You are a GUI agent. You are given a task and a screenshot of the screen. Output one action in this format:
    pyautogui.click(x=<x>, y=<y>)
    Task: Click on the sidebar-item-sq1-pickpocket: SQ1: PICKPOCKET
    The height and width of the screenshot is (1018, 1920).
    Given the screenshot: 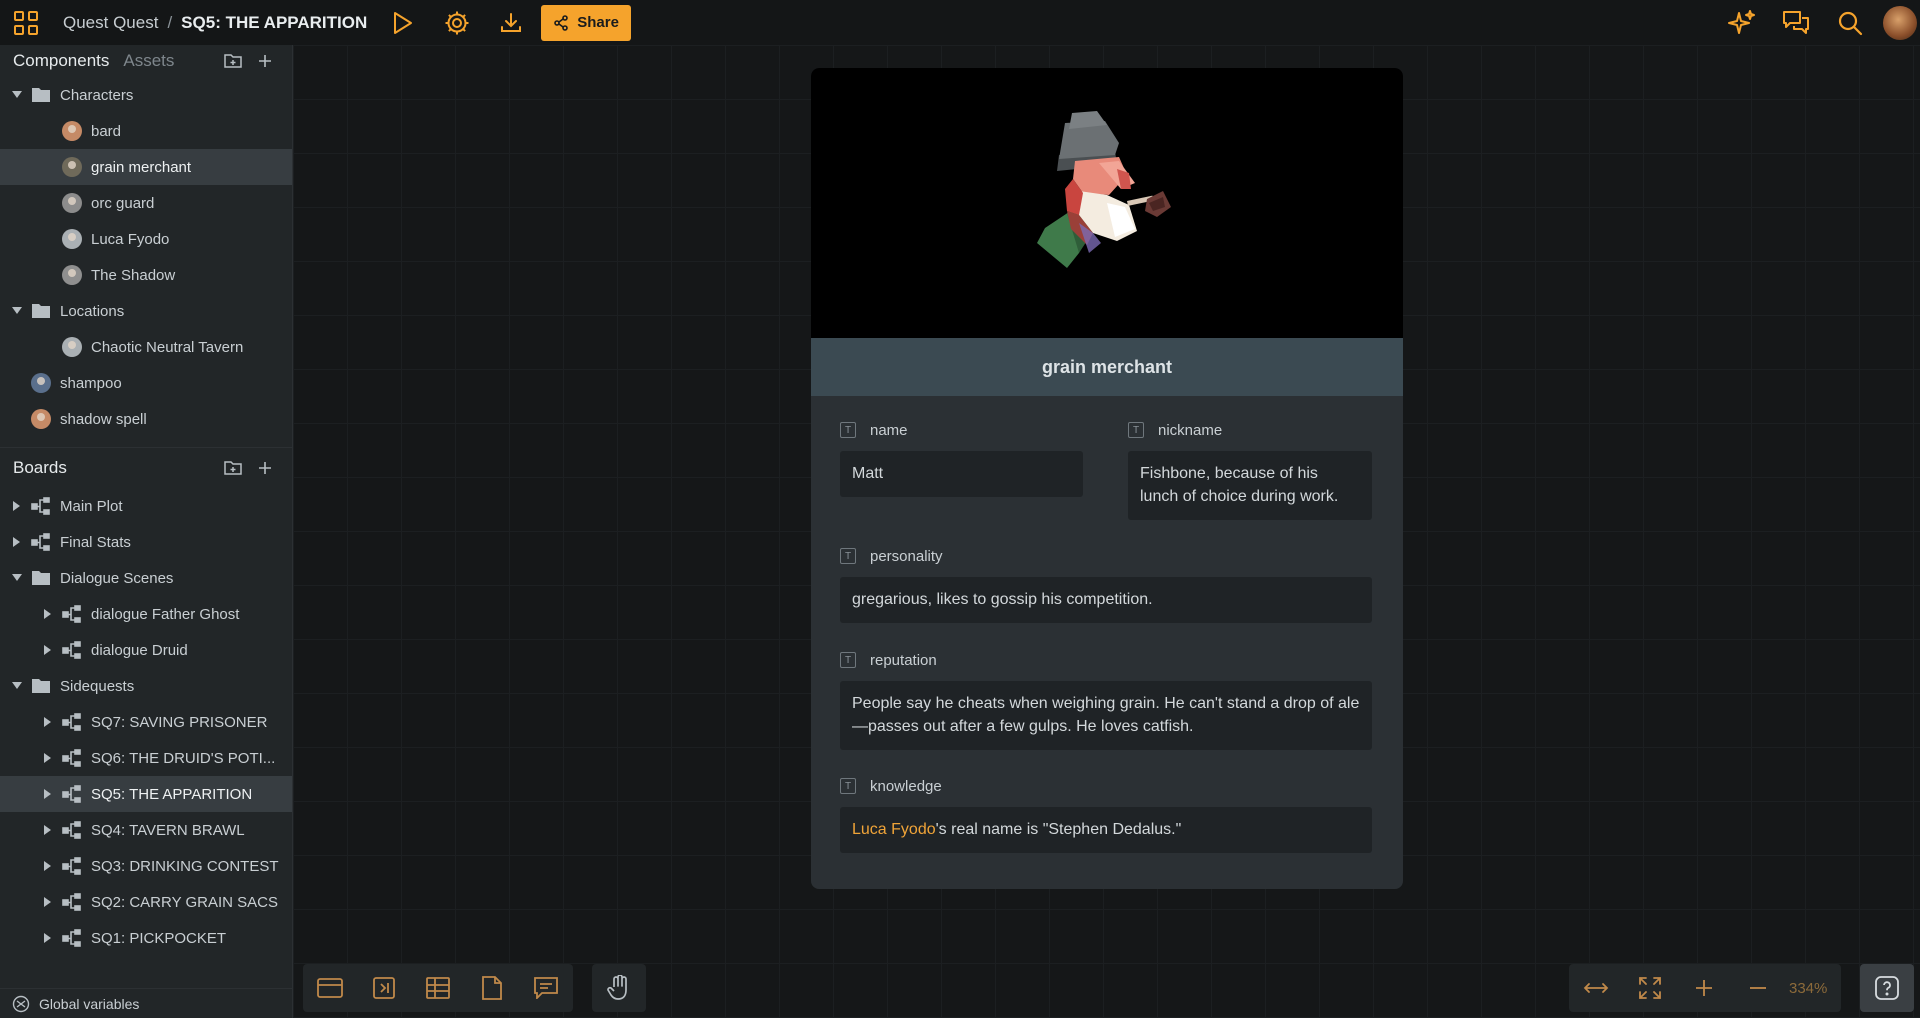 What is the action you would take?
    pyautogui.click(x=146, y=938)
    